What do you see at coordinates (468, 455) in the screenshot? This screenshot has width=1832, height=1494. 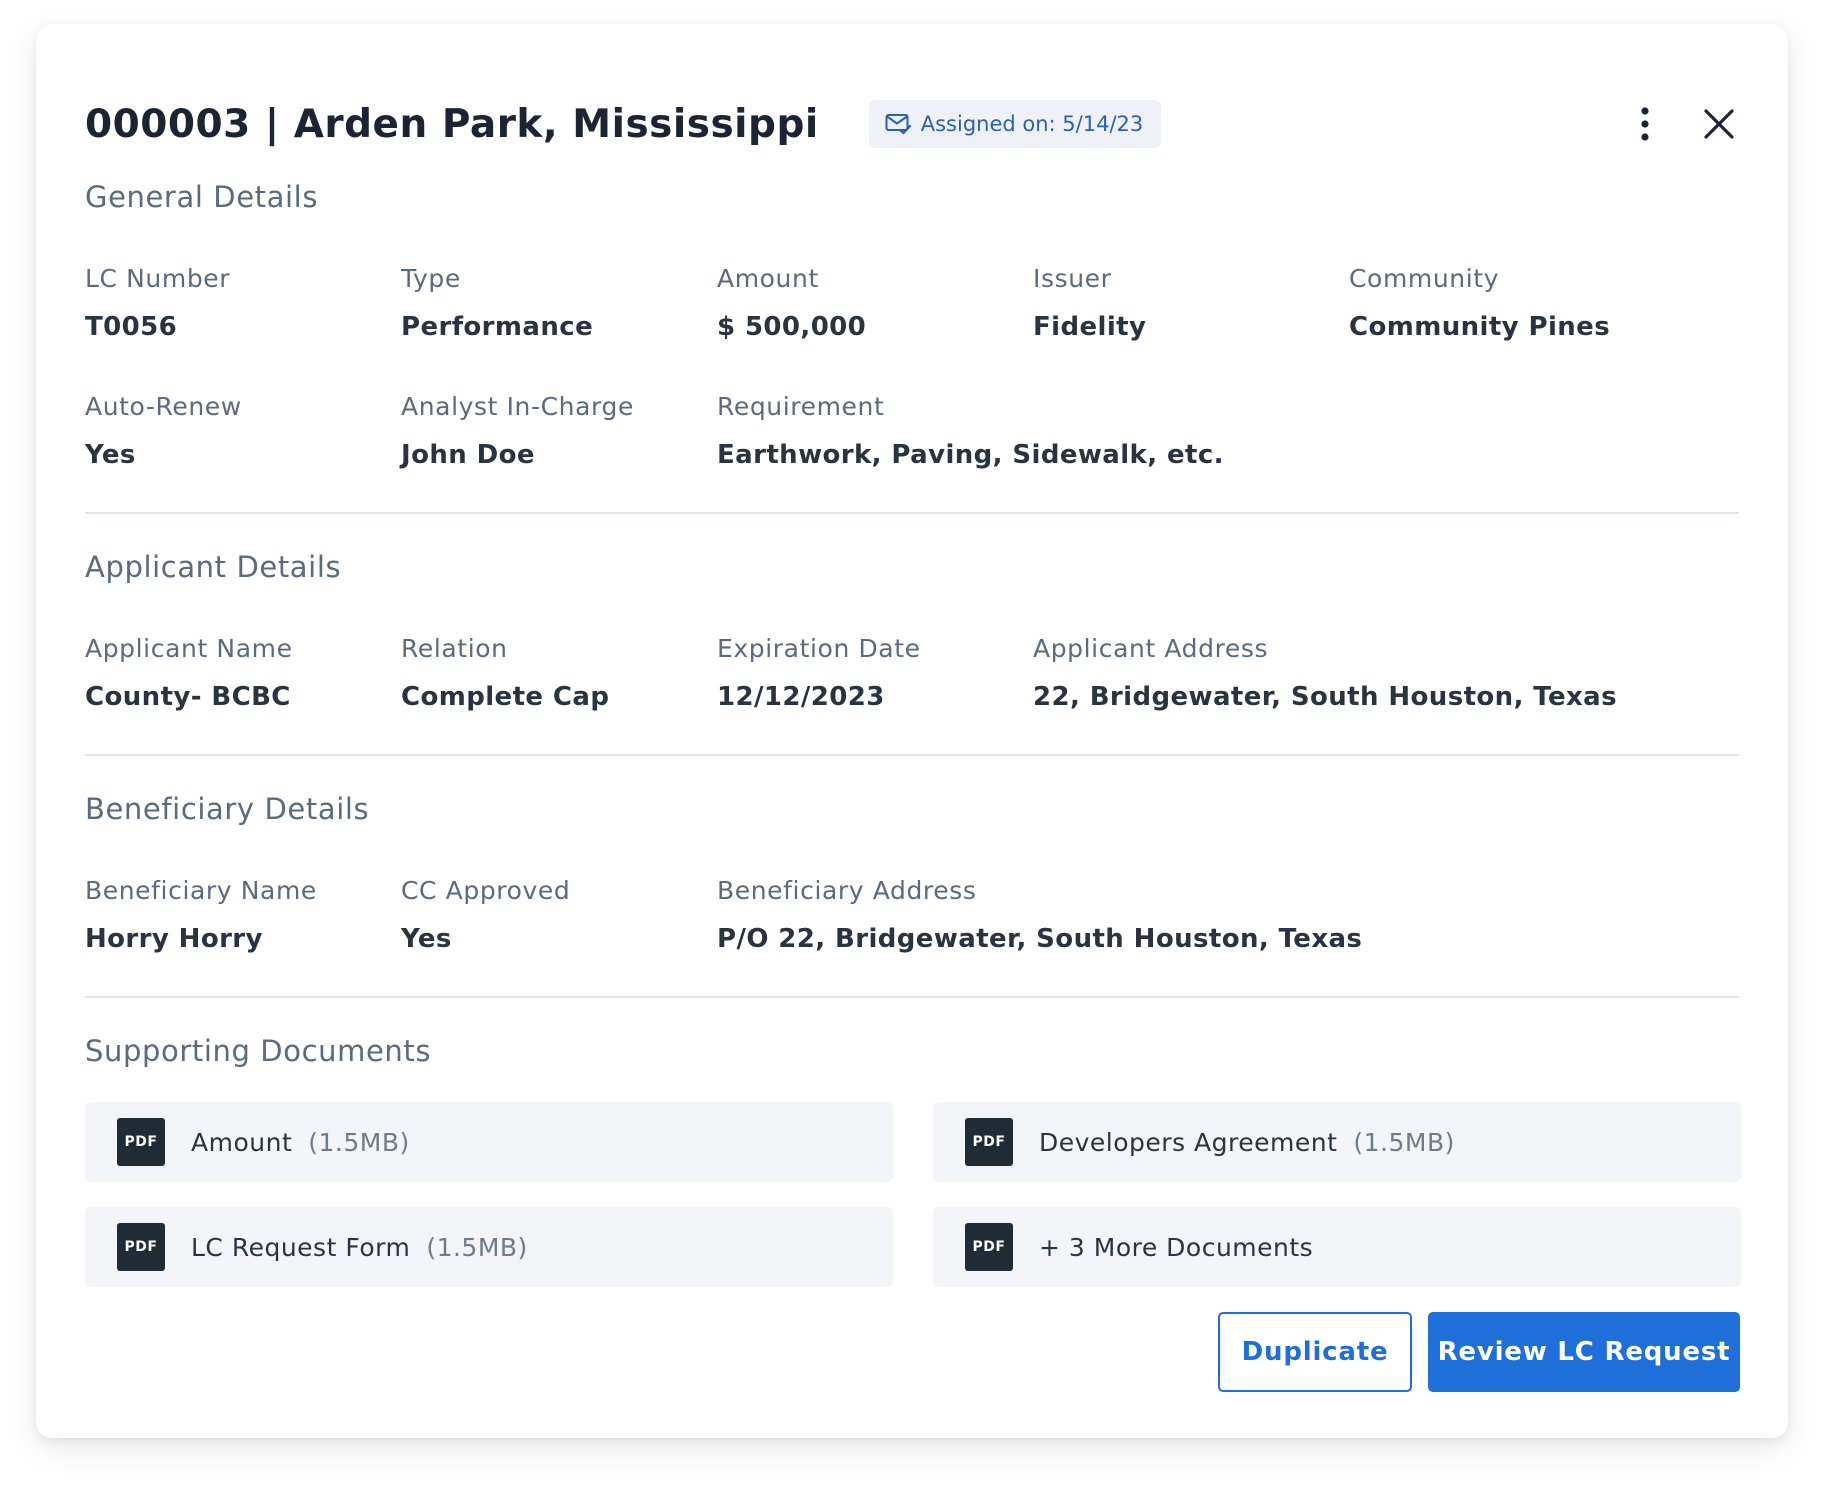 I see `field-value: John Doe` at bounding box center [468, 455].